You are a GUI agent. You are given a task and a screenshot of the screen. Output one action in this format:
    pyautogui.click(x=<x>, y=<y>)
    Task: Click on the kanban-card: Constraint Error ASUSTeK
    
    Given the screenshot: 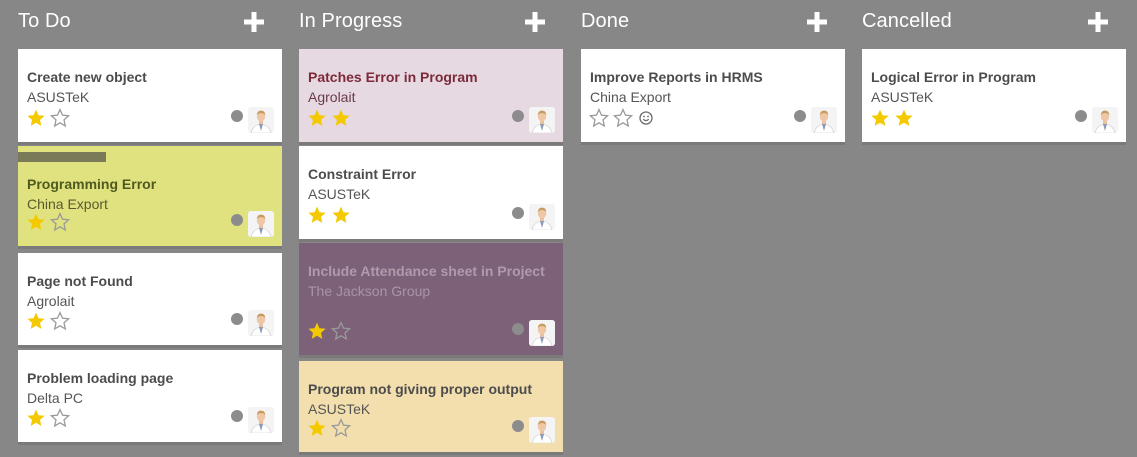 What is the action you would take?
    pyautogui.click(x=431, y=194)
    